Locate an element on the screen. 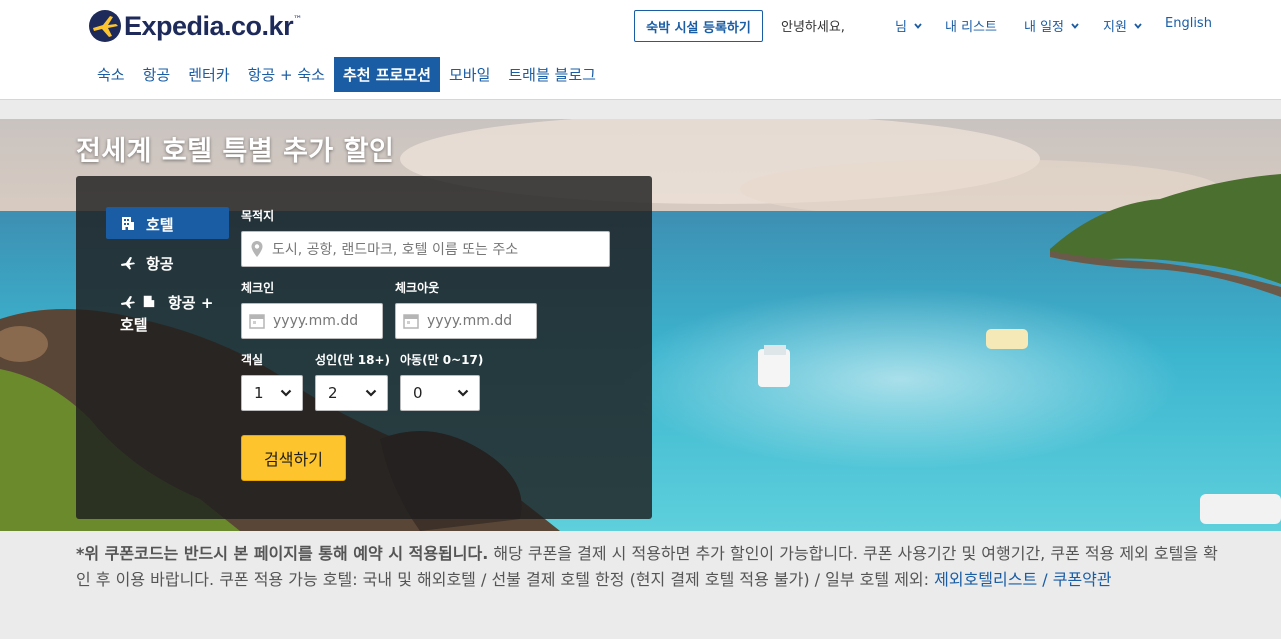  tab-flight-hotel: 항공 + 호텔 is located at coordinates (167, 314).